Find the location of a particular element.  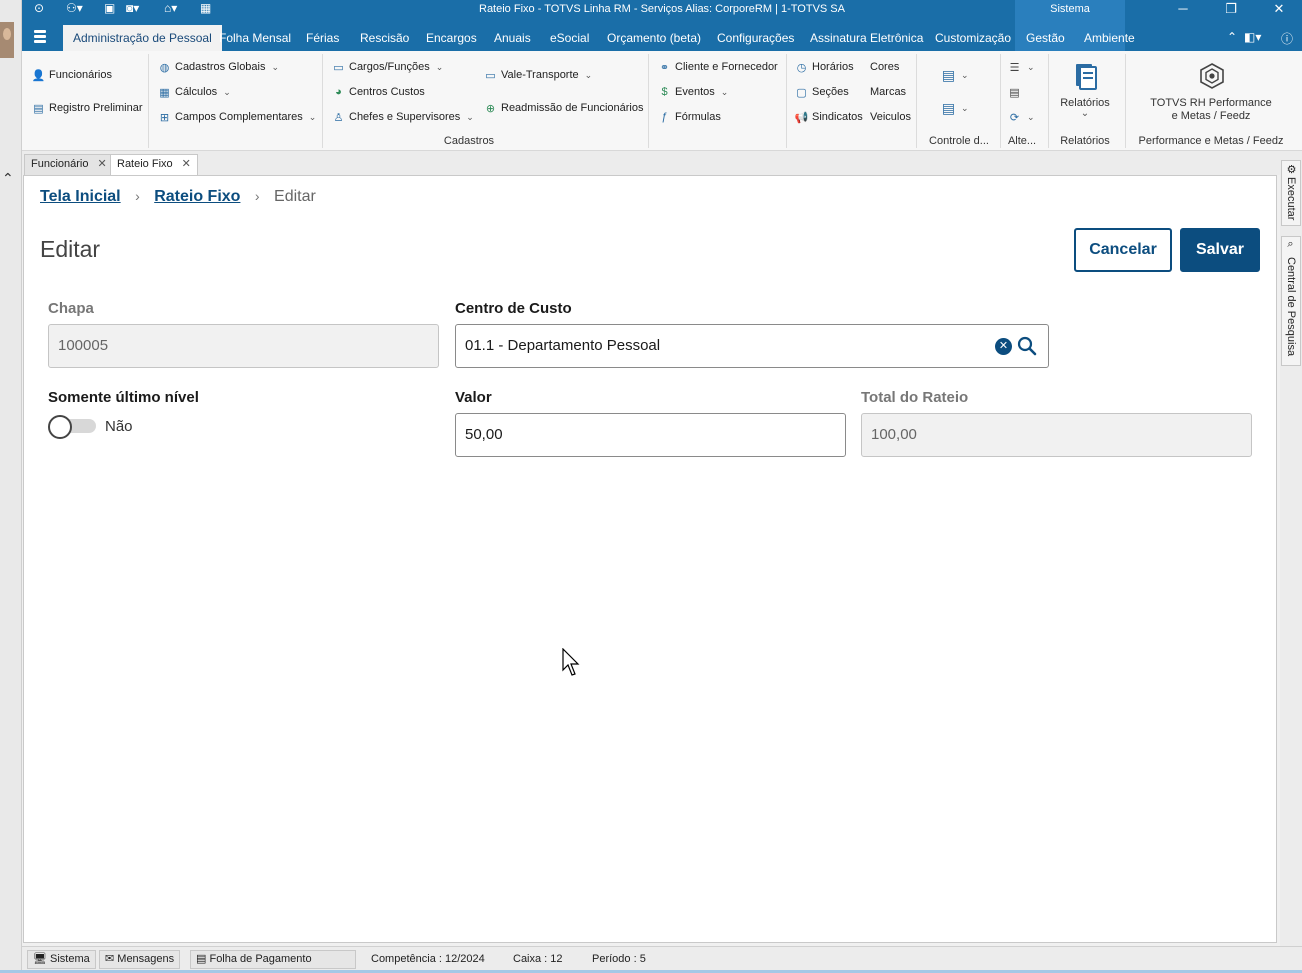

total-rateio-label: Total do Rateio is located at coordinates (915, 397).